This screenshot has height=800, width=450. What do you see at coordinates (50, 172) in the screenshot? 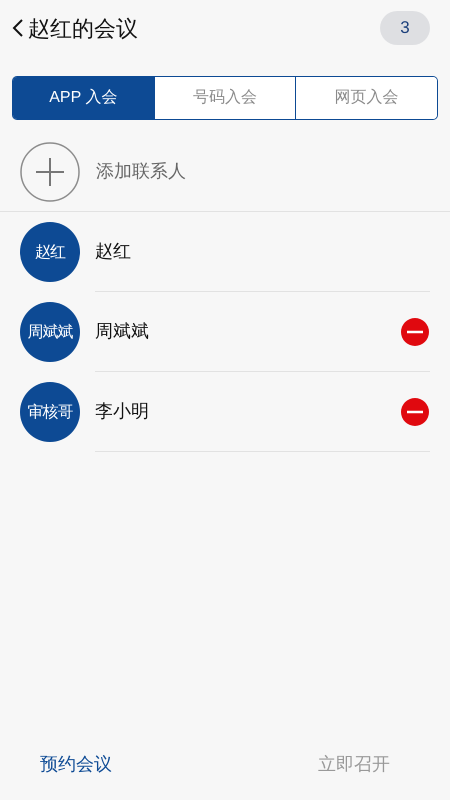
I see `plus-icon` at bounding box center [50, 172].